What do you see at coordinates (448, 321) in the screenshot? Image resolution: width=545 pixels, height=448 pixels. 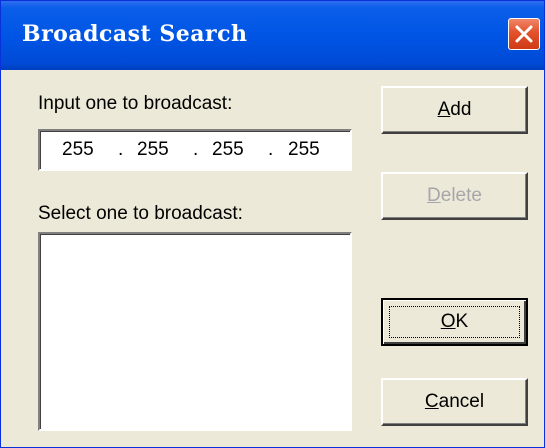 I see `ok-button-accel: O` at bounding box center [448, 321].